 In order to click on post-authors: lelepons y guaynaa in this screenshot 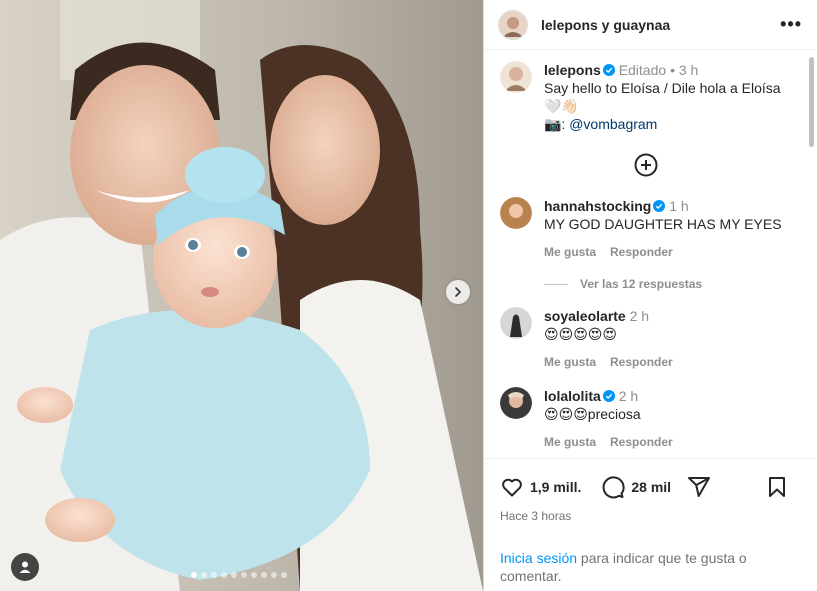, I will do `click(605, 25)`.